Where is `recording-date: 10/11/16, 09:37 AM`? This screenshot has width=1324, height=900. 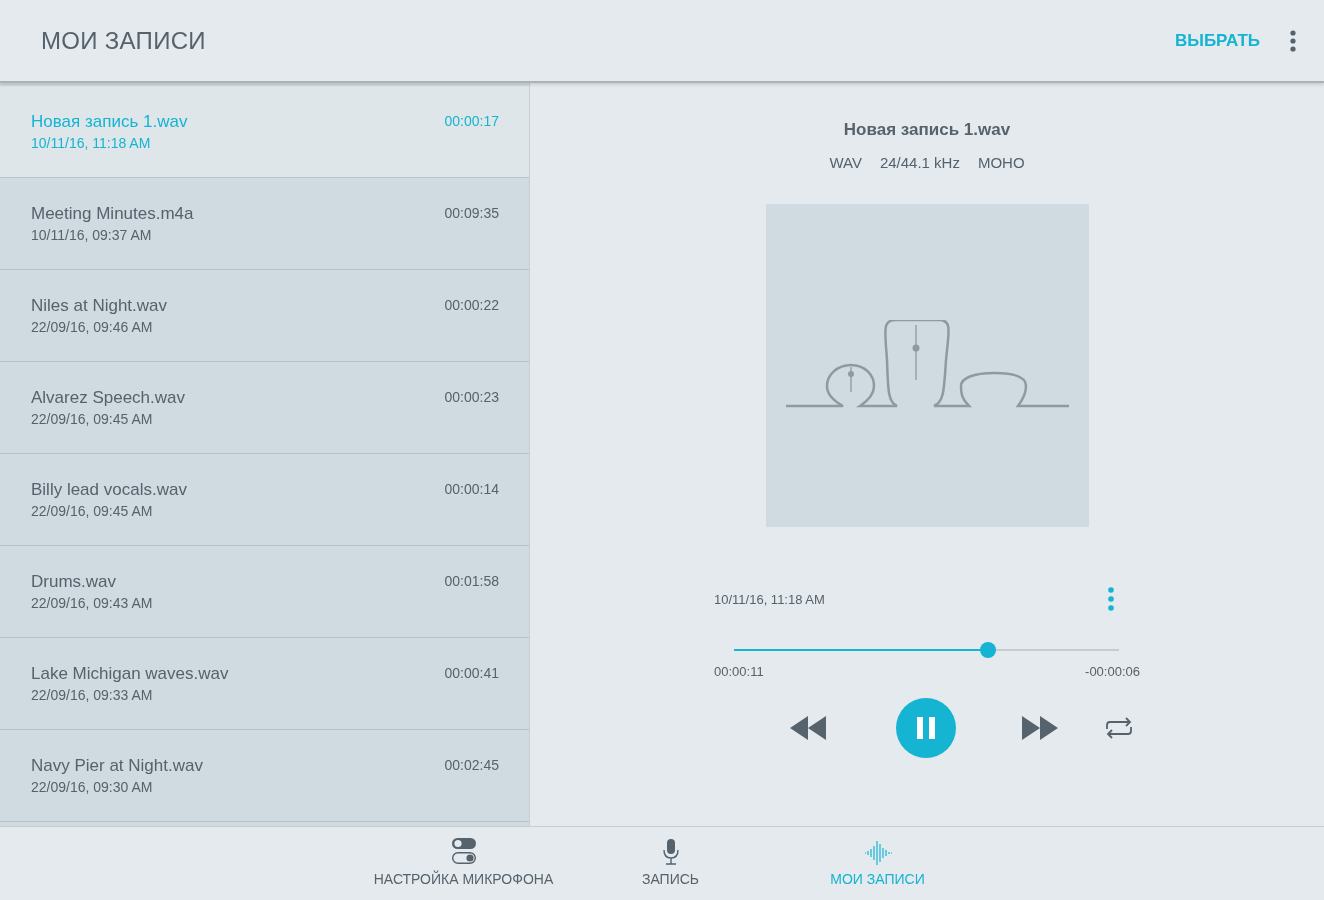 recording-date: 10/11/16, 09:37 AM is located at coordinates (91, 235).